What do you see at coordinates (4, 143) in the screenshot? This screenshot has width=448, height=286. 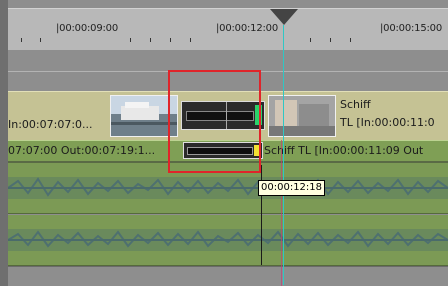 I see `track-header-edge` at bounding box center [4, 143].